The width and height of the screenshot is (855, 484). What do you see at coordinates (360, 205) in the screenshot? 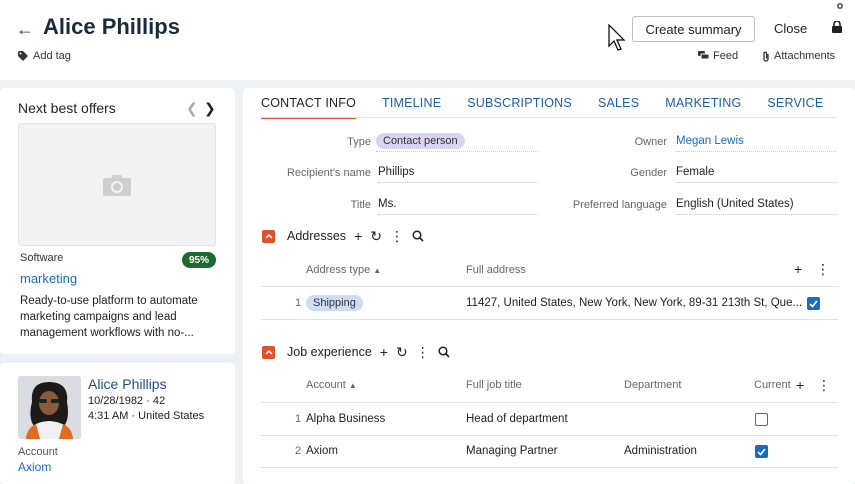
I see `title-label: Title` at bounding box center [360, 205].